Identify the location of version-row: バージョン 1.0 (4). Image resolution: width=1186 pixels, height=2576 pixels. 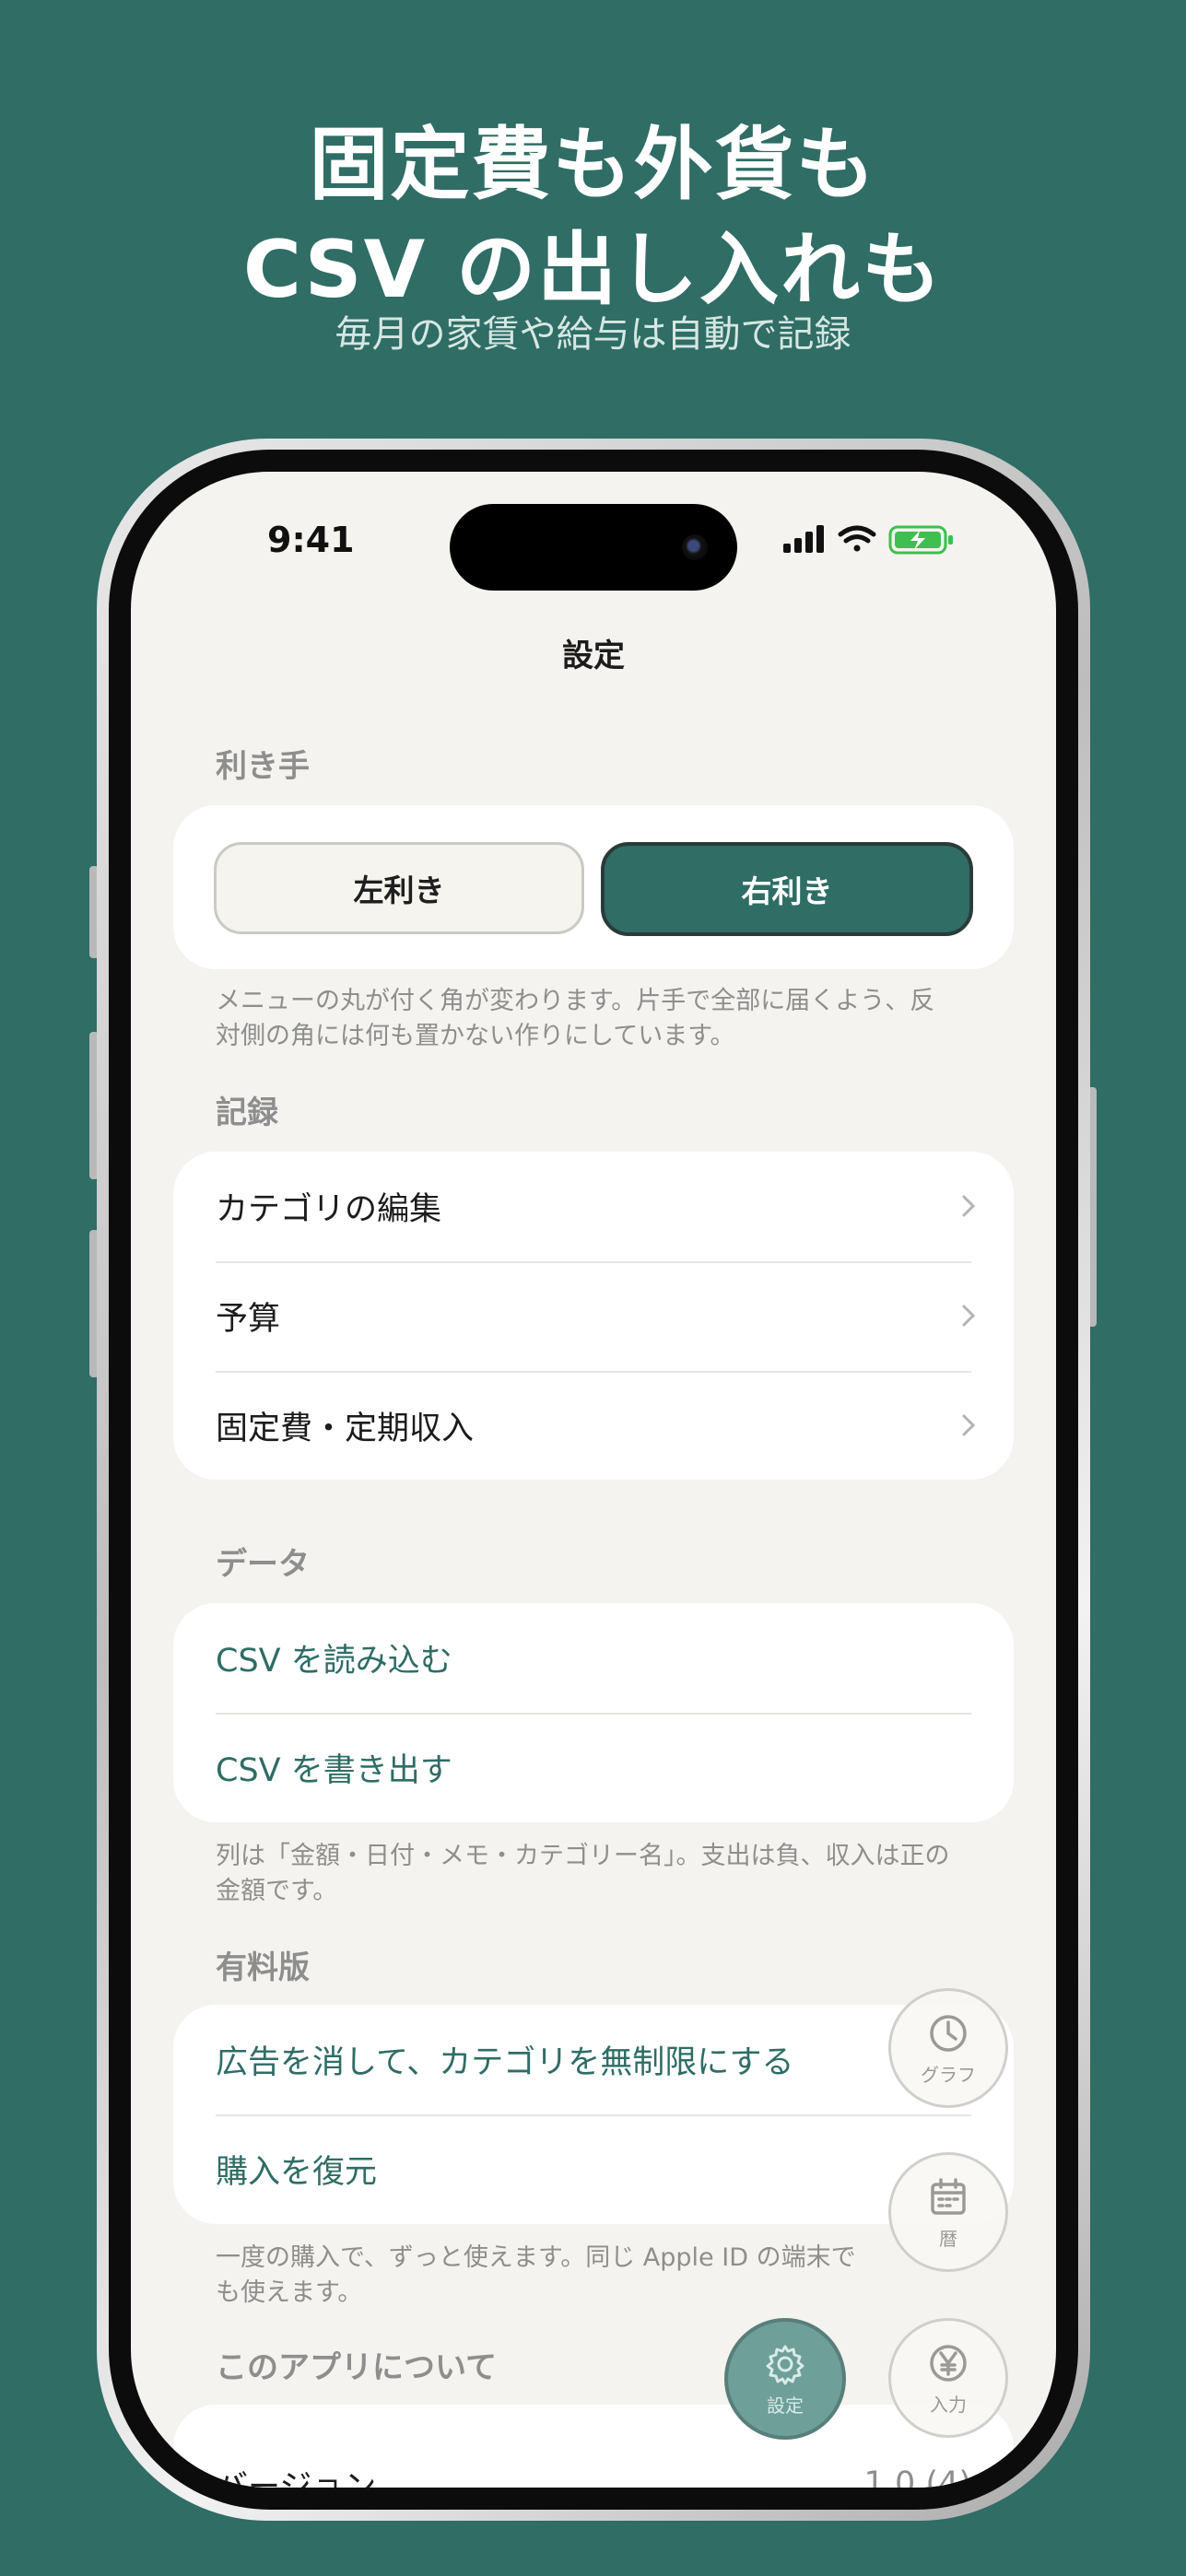
(593, 2447).